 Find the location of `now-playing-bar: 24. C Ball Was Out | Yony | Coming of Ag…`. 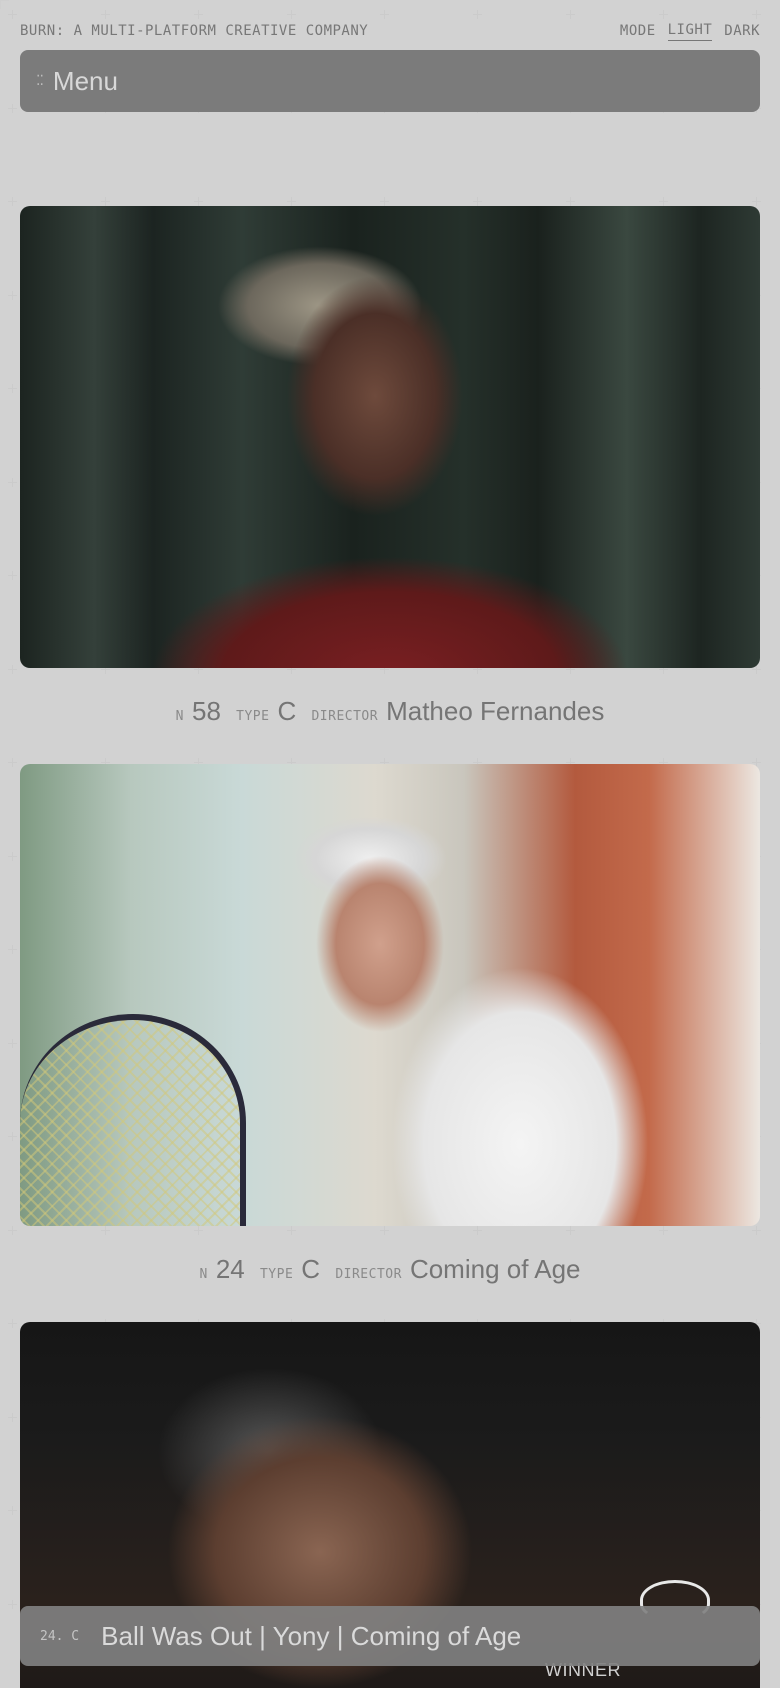

now-playing-bar: 24. C Ball Was Out | Yony | Coming of Ag… is located at coordinates (390, 1636).